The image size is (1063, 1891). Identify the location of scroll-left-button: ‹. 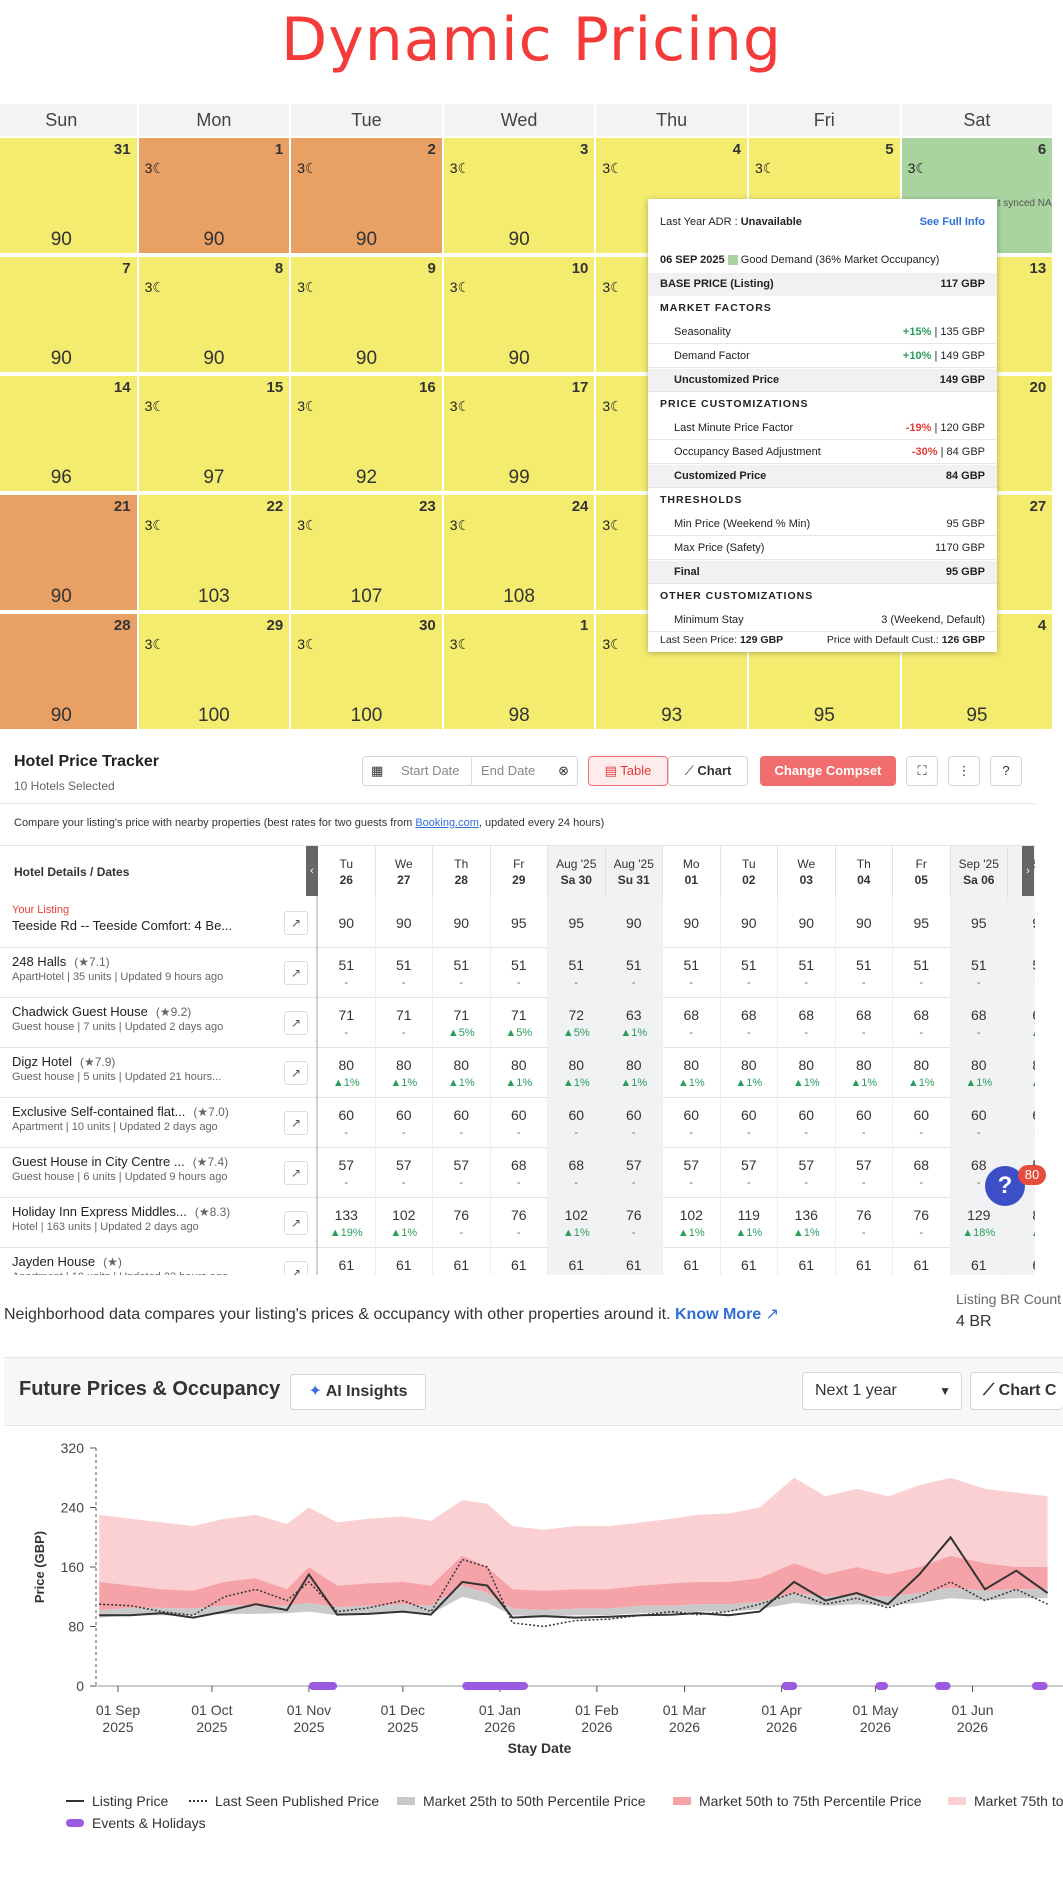
(312, 871).